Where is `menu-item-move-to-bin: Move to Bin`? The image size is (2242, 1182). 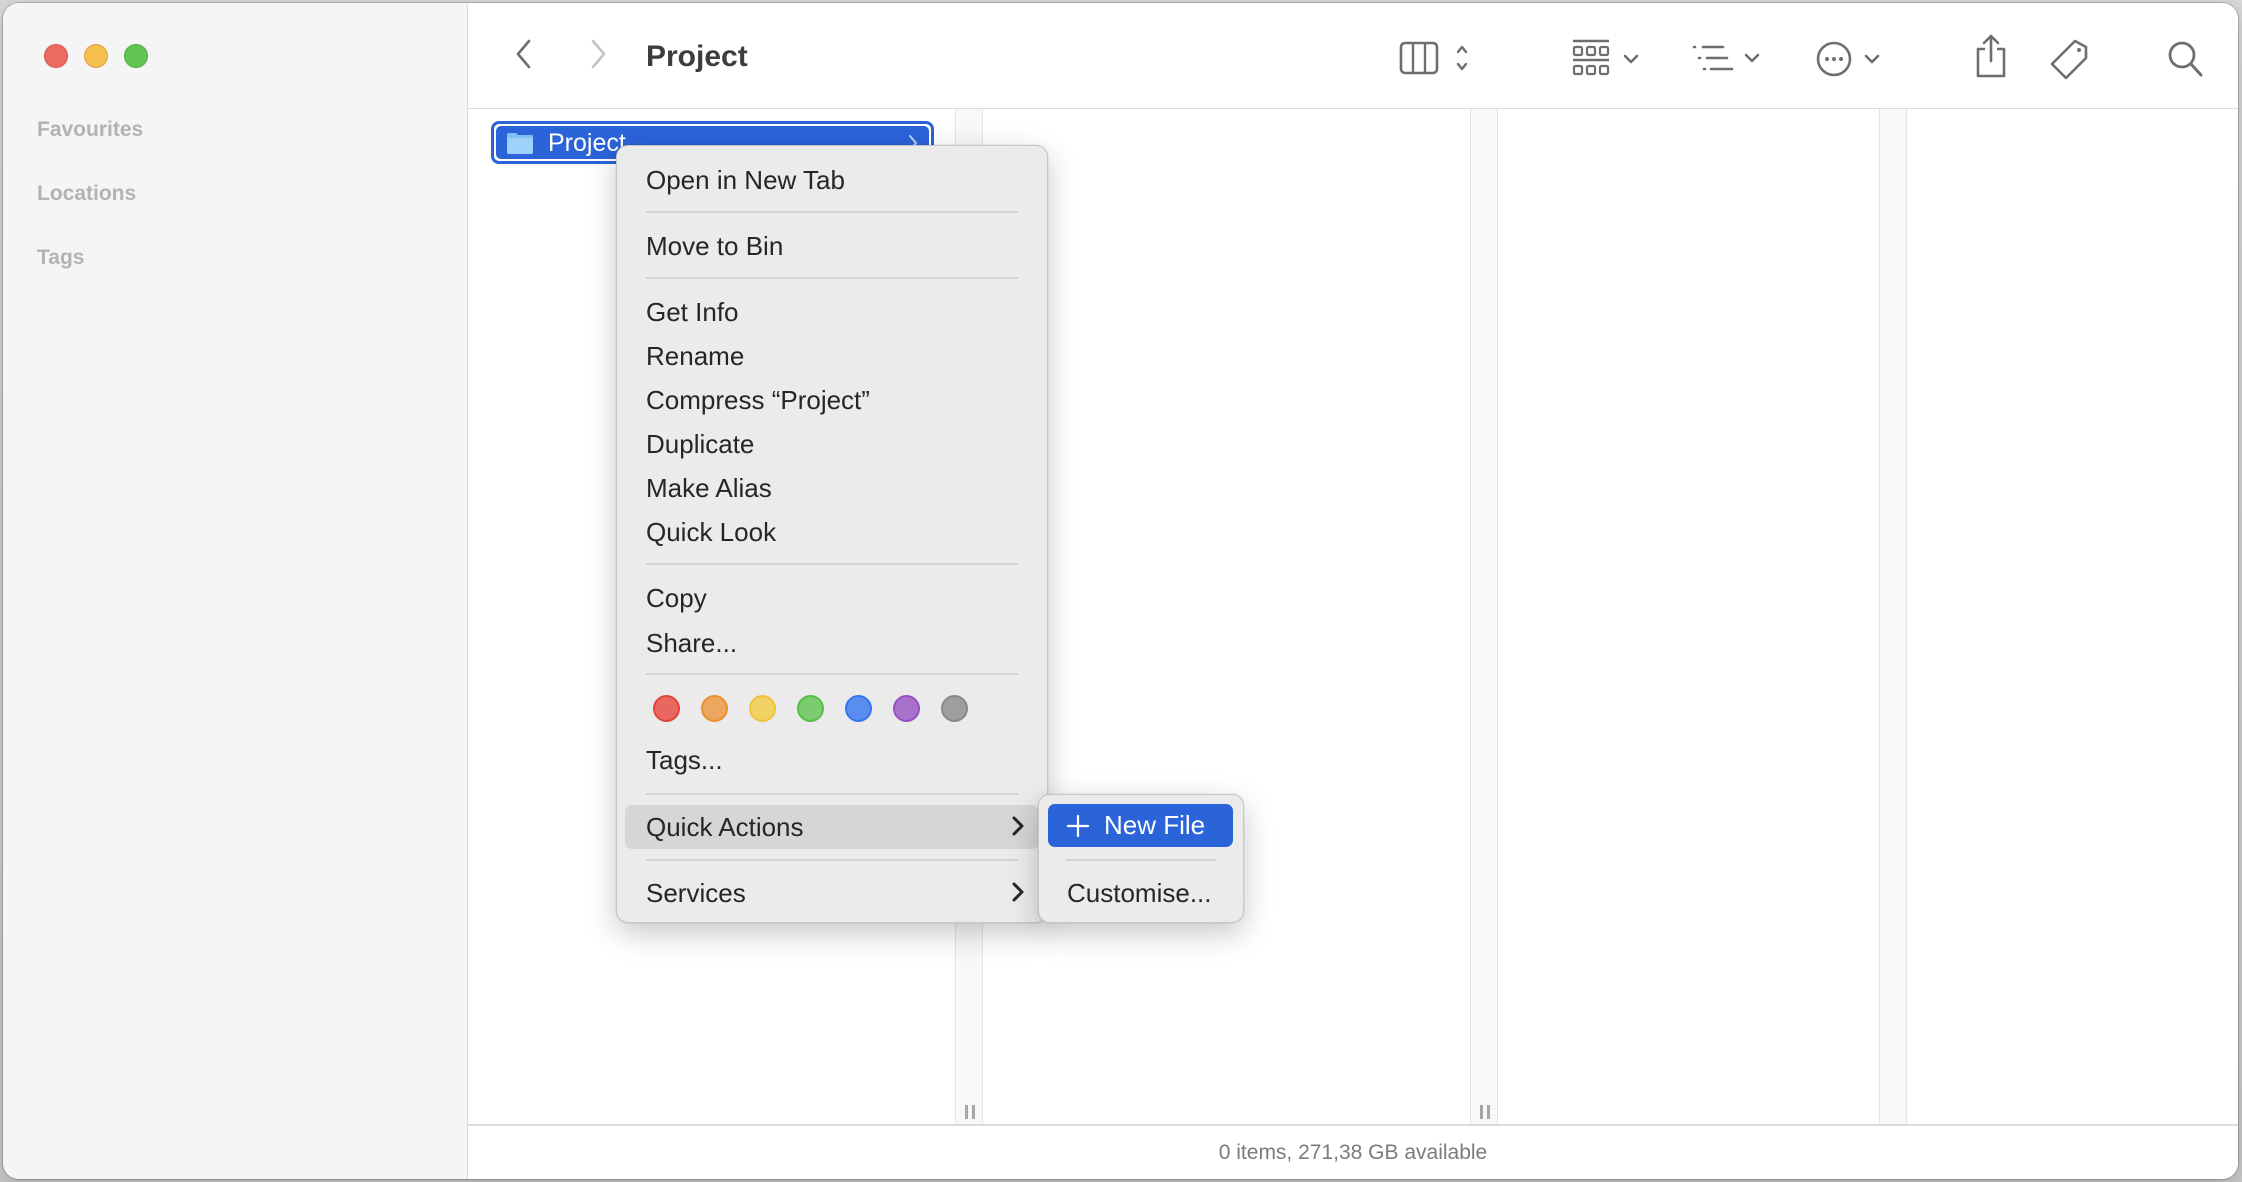
menu-item-move-to-bin: Move to Bin is located at coordinates (832, 246).